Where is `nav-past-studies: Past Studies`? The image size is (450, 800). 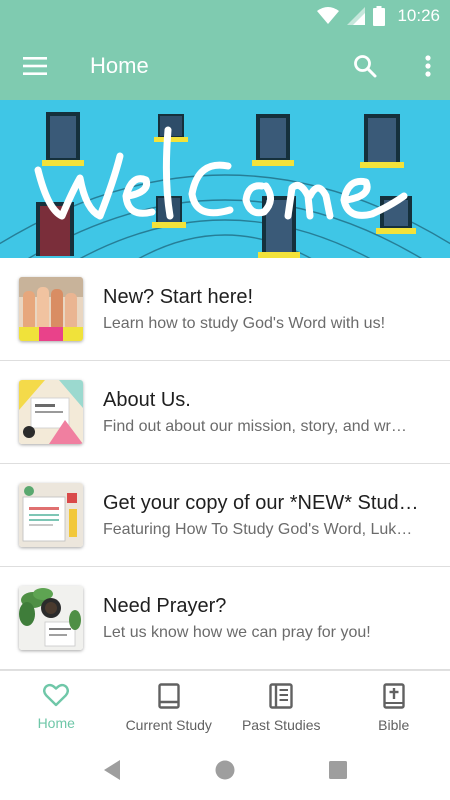 nav-past-studies: Past Studies is located at coordinates (281, 705).